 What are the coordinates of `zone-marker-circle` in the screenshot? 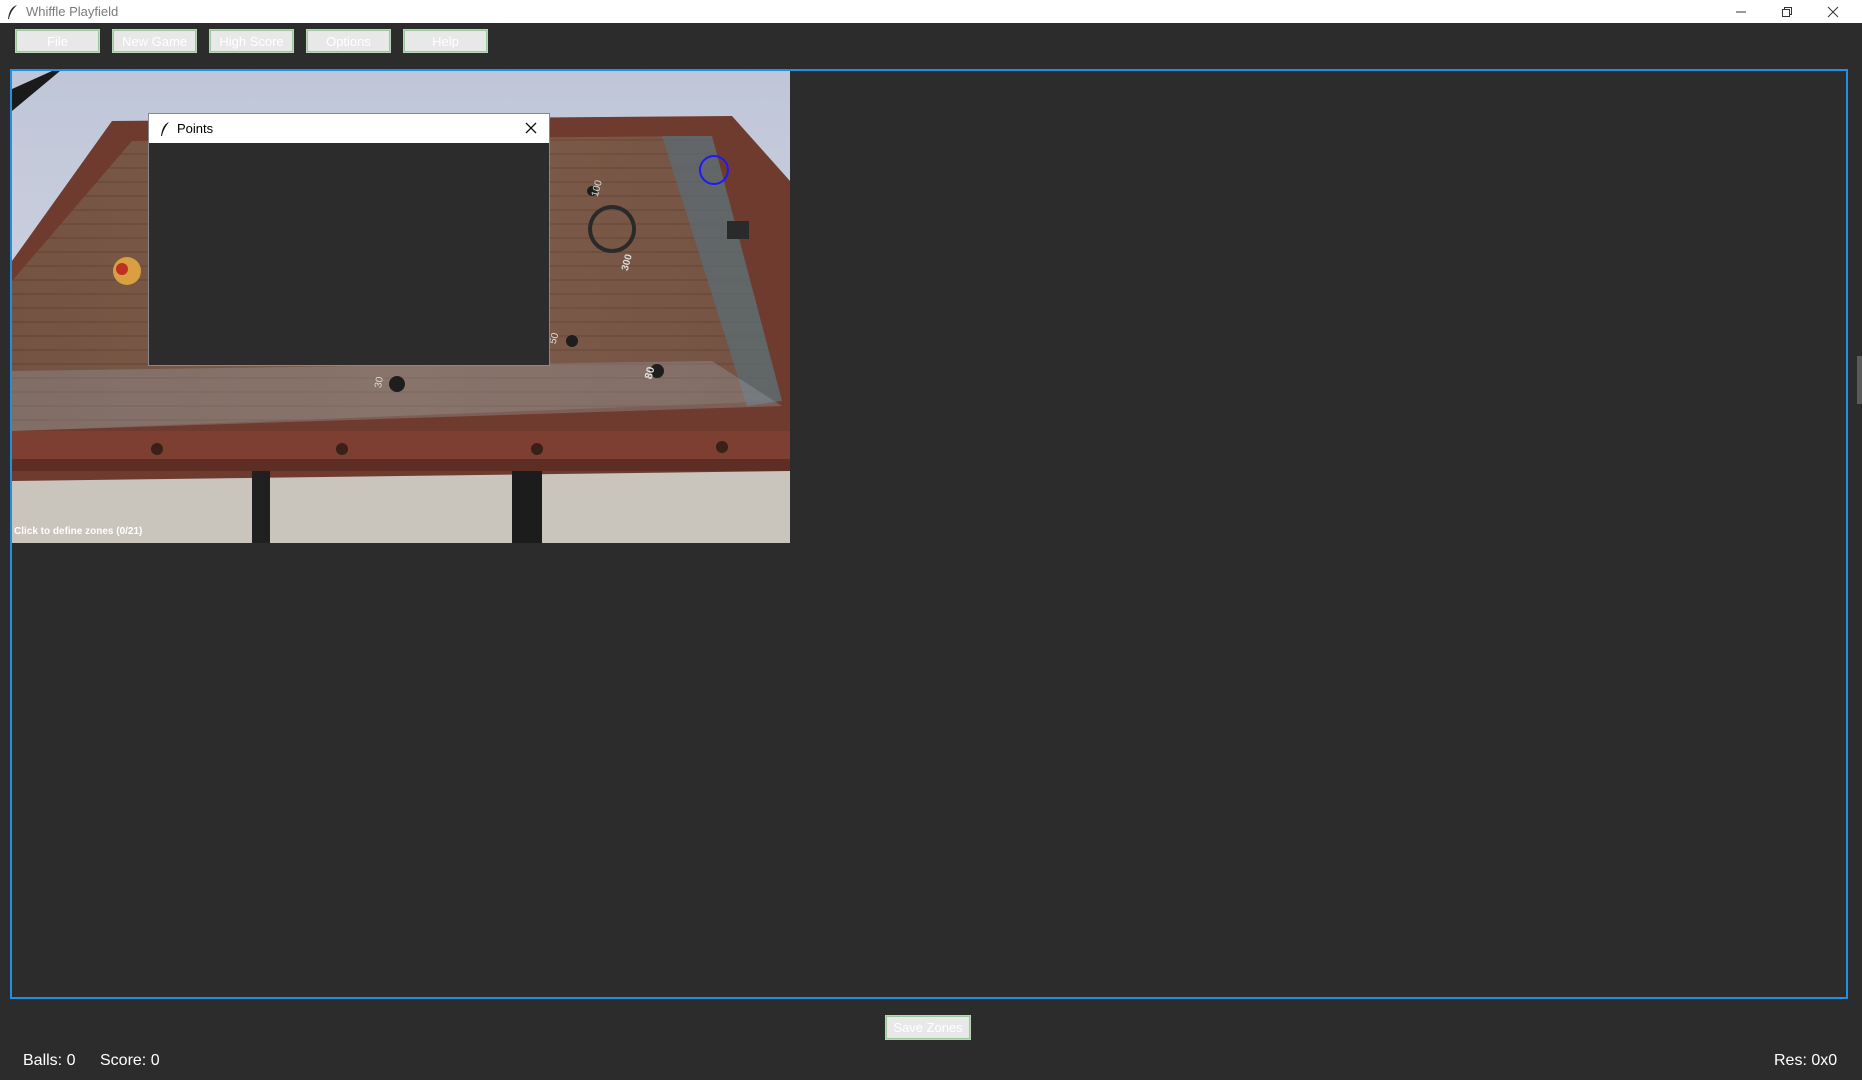 It's located at (714, 170).